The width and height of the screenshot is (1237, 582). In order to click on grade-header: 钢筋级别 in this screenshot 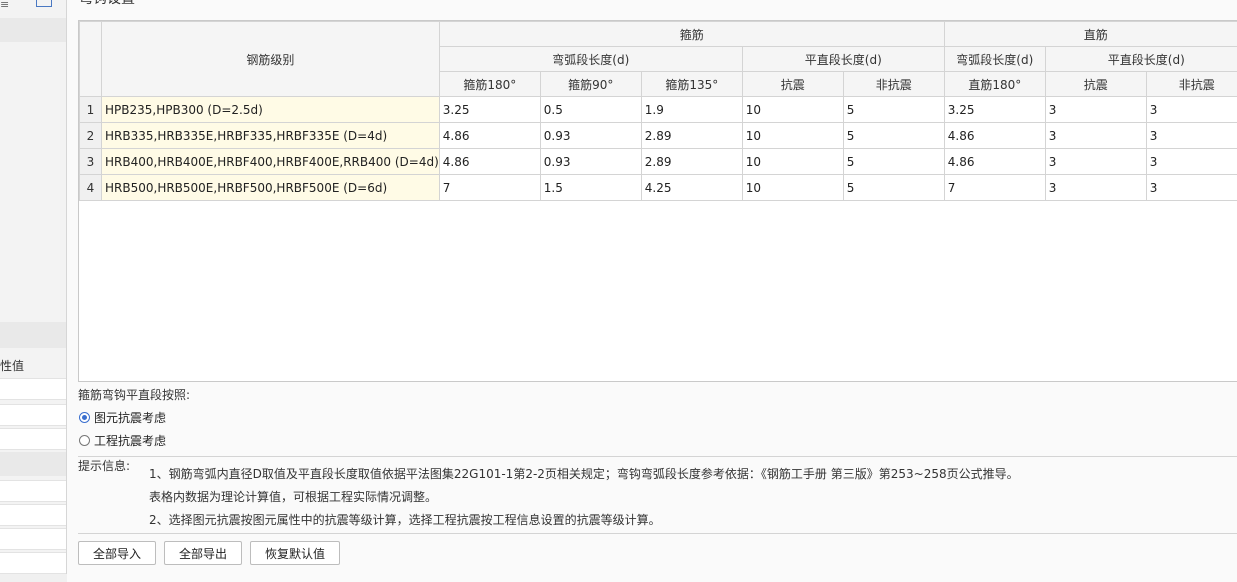, I will do `click(271, 59)`.